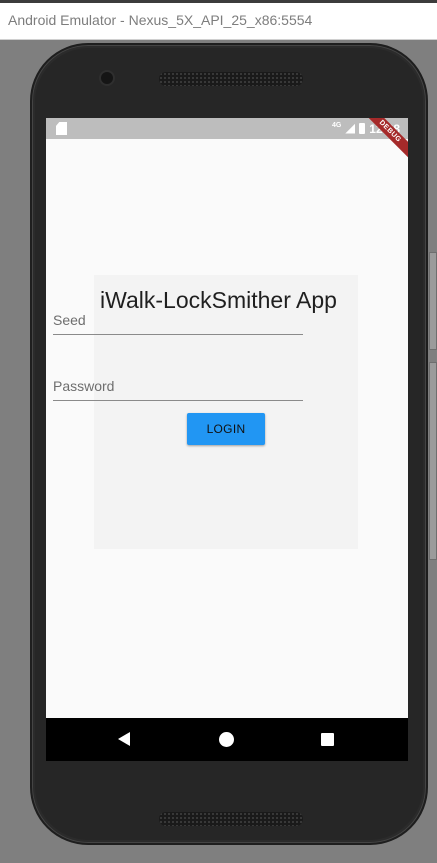 This screenshot has width=437, height=863. I want to click on top-speaker, so click(231, 79).